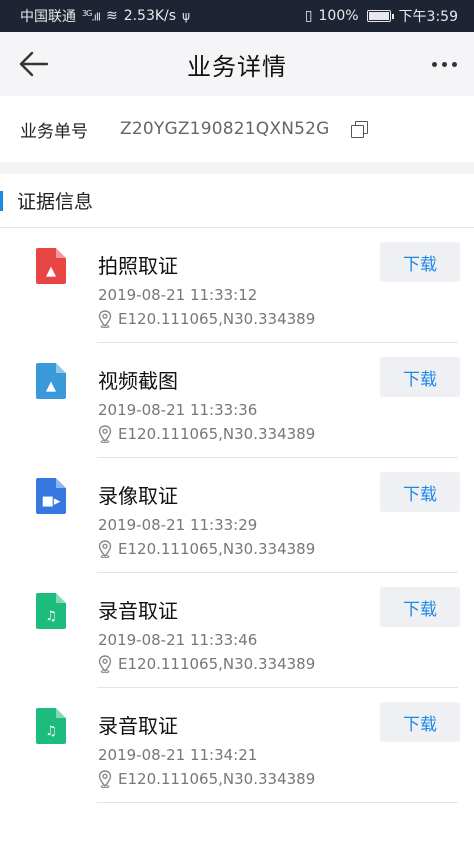 The image size is (474, 842). I want to click on back-button, so click(34, 64).